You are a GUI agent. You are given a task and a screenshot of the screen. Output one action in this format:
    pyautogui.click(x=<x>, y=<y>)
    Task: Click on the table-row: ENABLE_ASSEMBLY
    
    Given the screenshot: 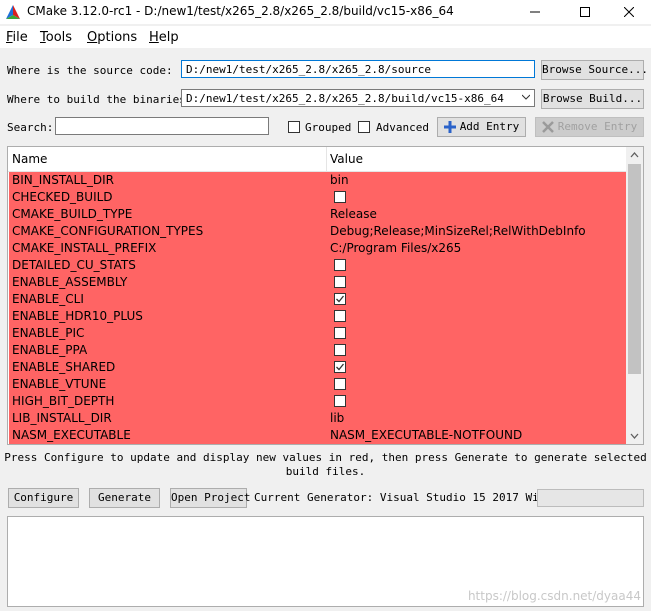 What is the action you would take?
    pyautogui.click(x=318, y=282)
    